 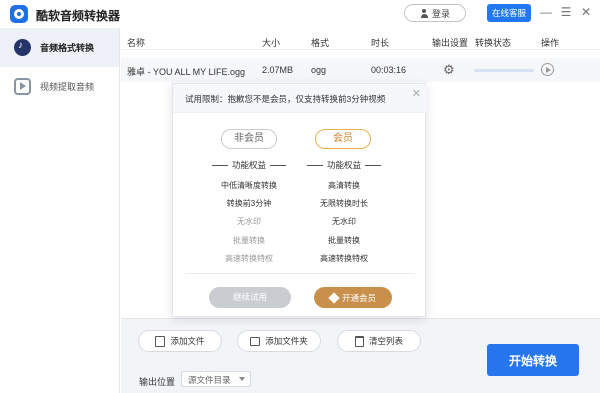 I want to click on progress-bar, so click(x=504, y=70).